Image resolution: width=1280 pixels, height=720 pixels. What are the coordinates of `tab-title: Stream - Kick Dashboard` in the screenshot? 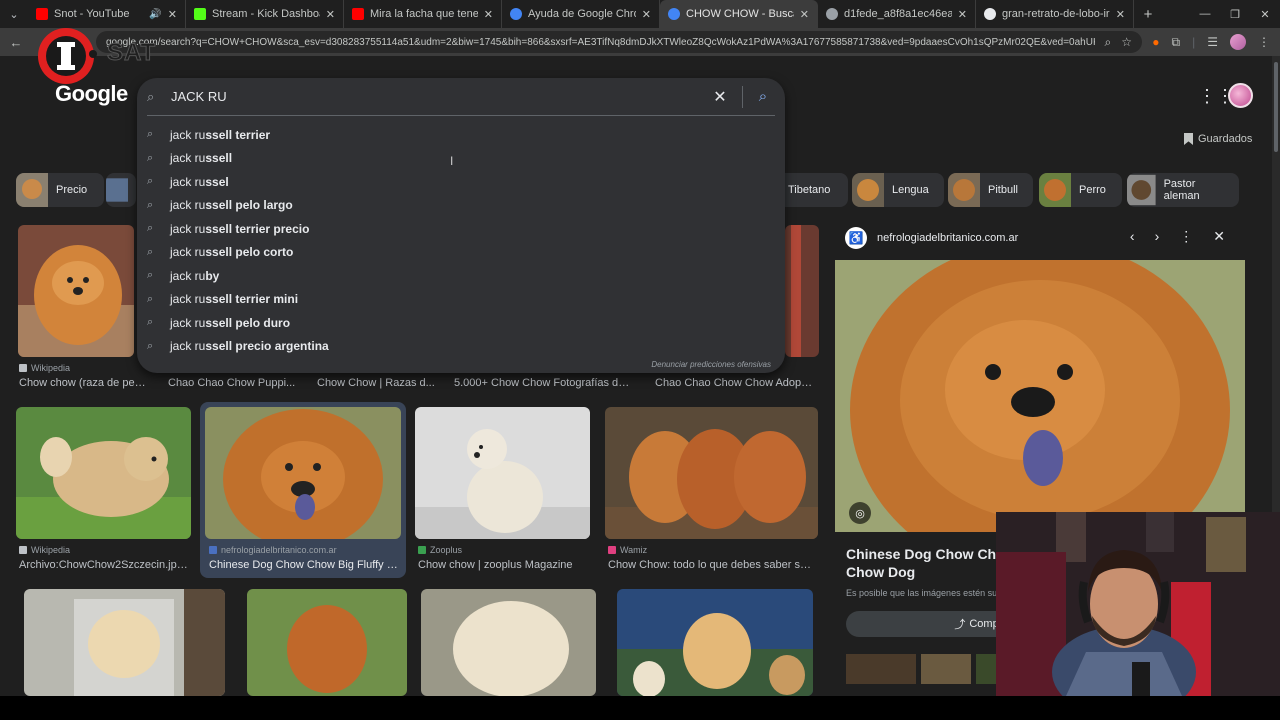 It's located at (266, 14).